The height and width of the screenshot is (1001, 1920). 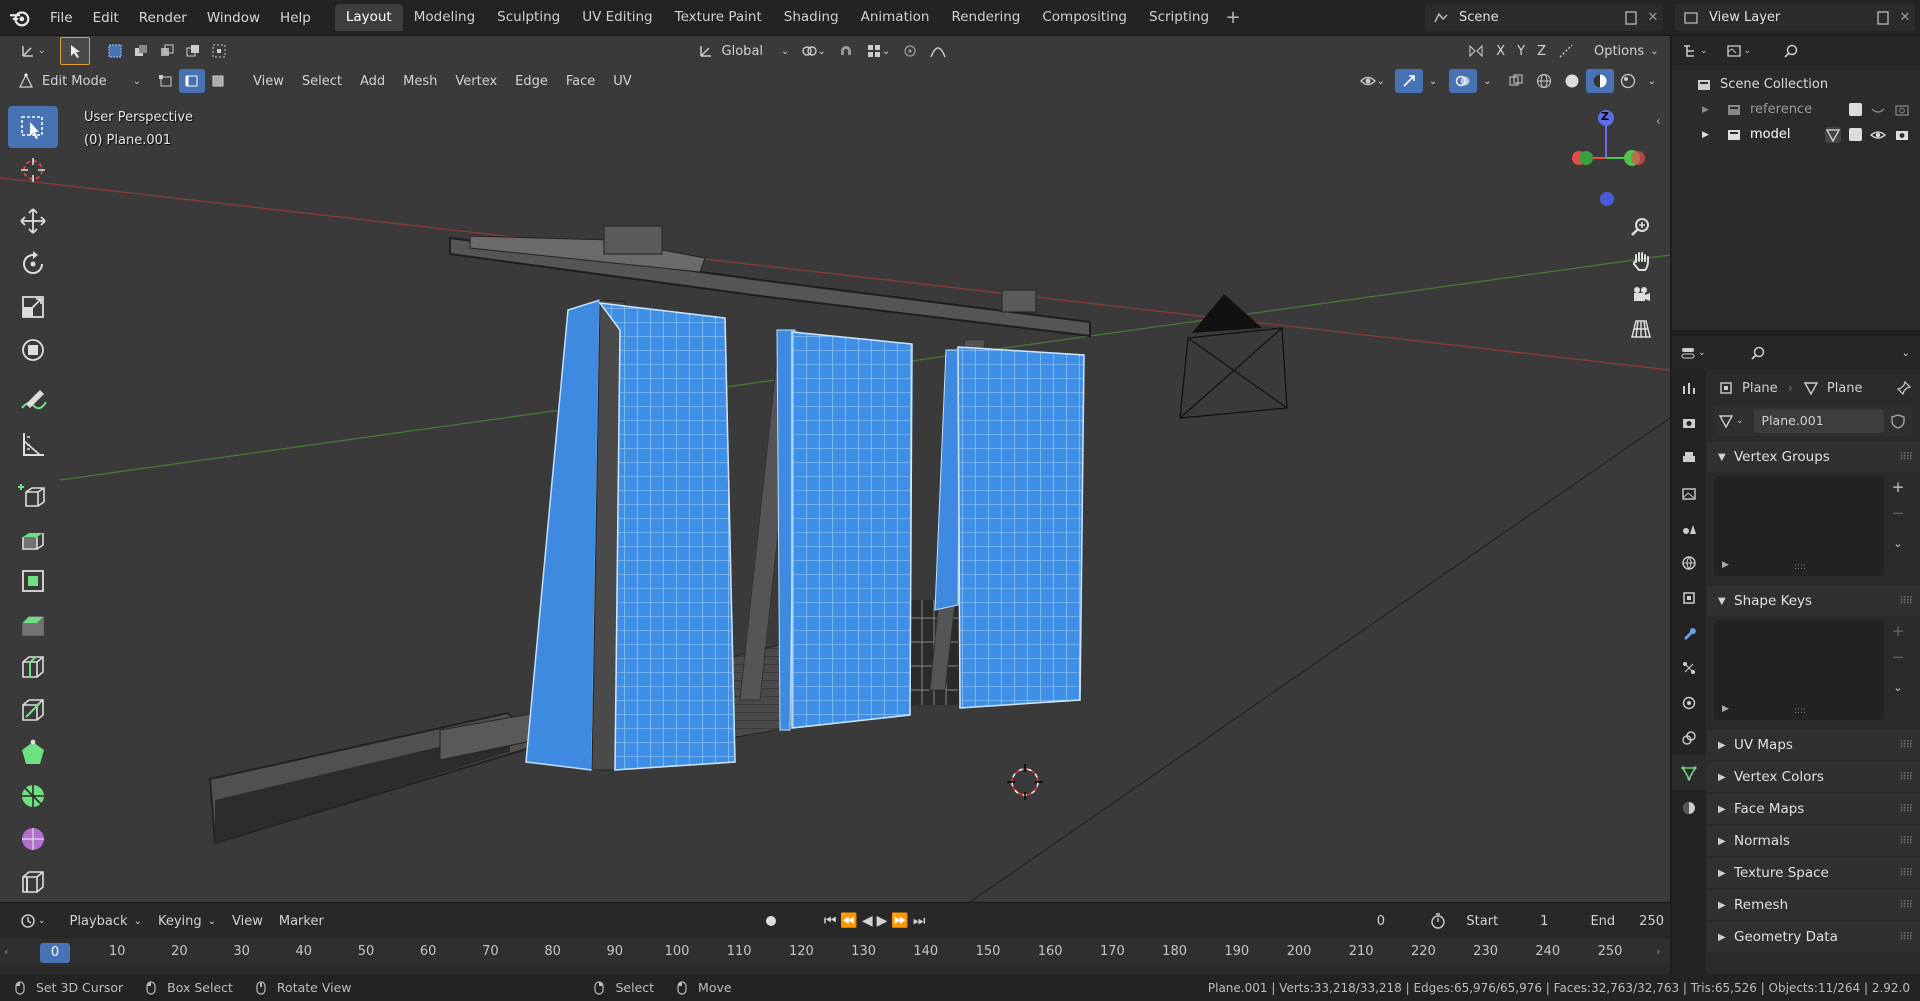 I want to click on tool-smooth, so click(x=33, y=839).